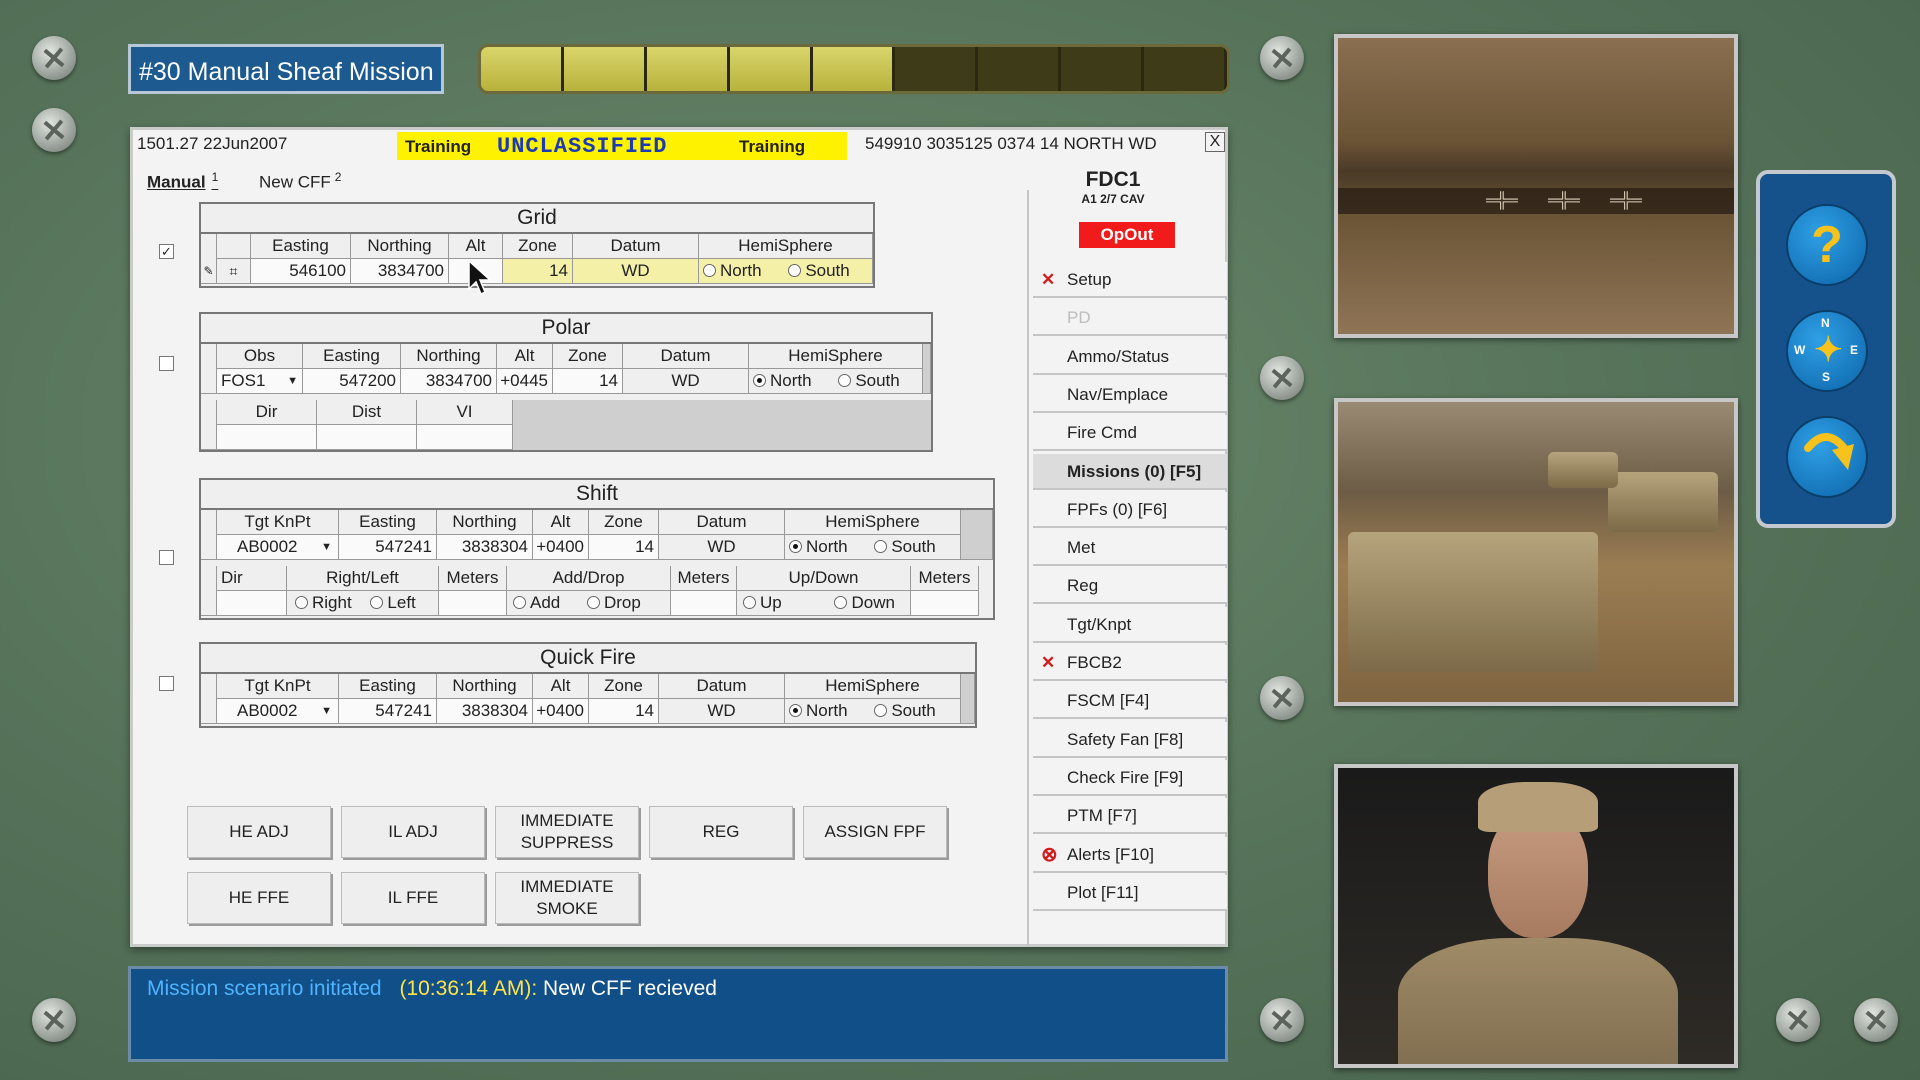 The width and height of the screenshot is (1920, 1080). I want to click on polar-zone-field: 14, so click(588, 381).